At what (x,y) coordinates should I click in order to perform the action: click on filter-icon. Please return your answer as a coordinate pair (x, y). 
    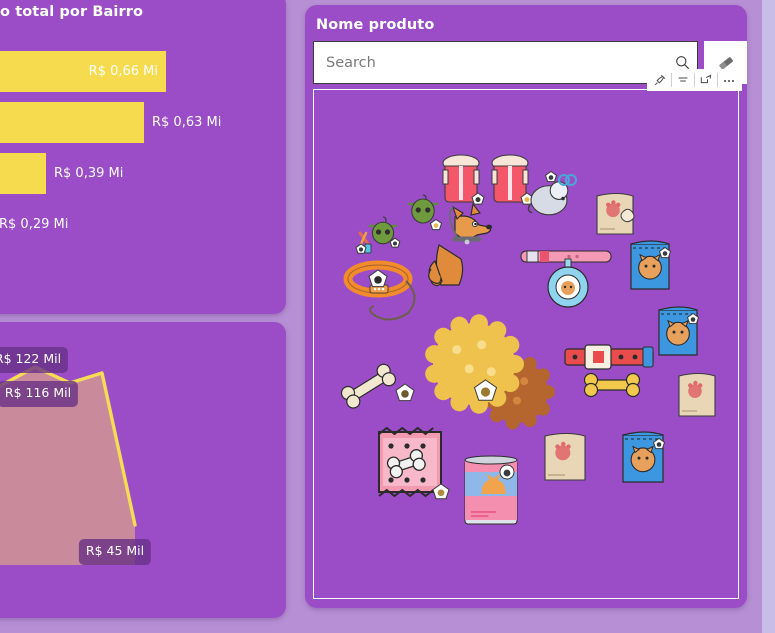
    Looking at the image, I should click on (683, 80).